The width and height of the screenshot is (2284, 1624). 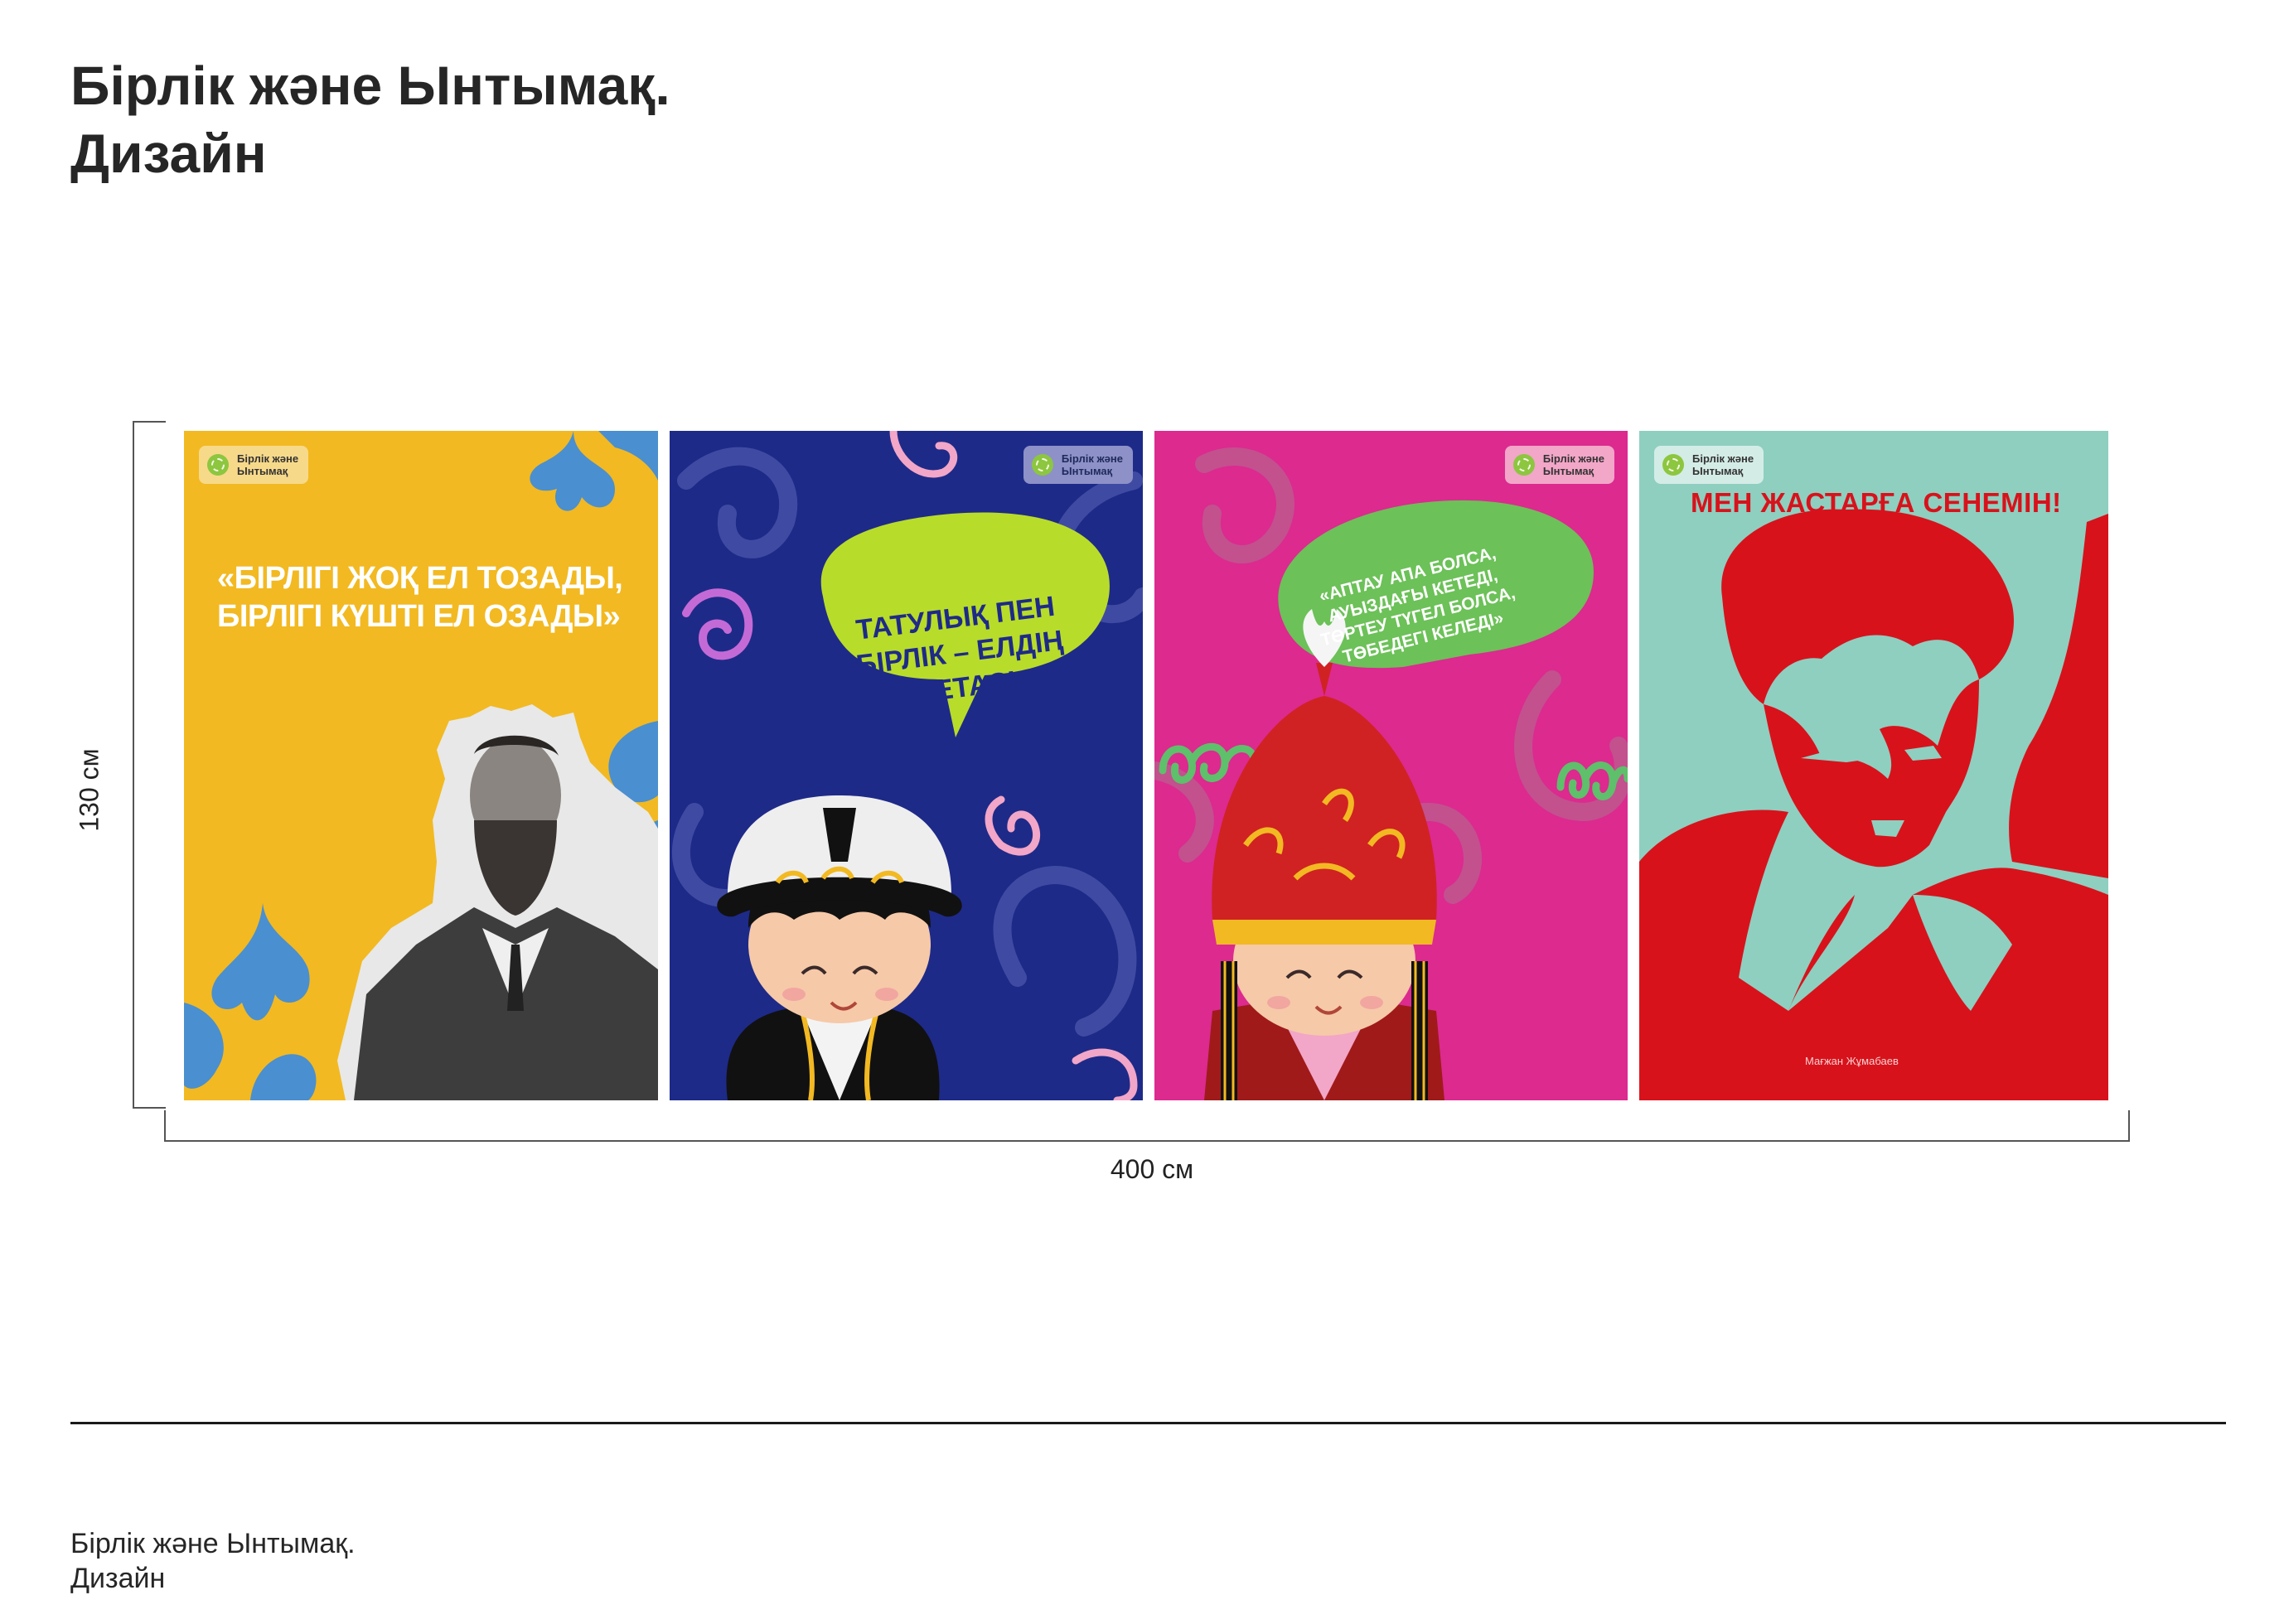 I want to click on height-dimension-tick-top, so click(x=149, y=422).